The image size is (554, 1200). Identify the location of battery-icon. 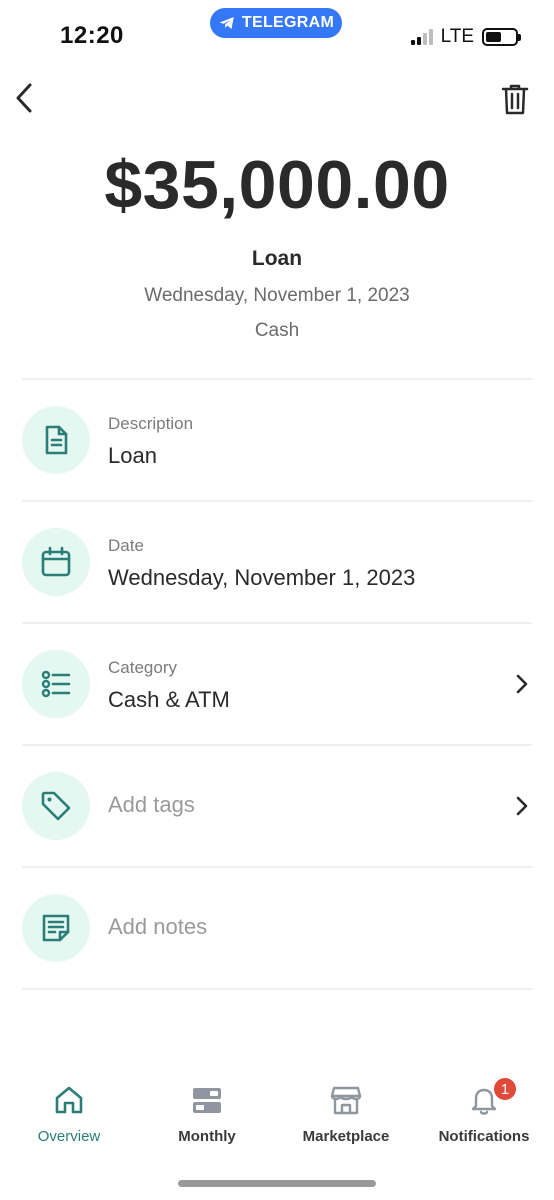
(501, 37).